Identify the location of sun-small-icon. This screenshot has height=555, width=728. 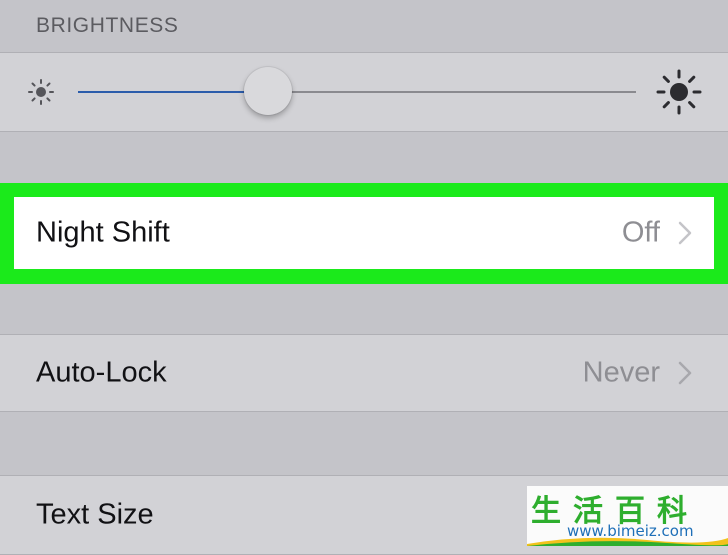
(41, 92).